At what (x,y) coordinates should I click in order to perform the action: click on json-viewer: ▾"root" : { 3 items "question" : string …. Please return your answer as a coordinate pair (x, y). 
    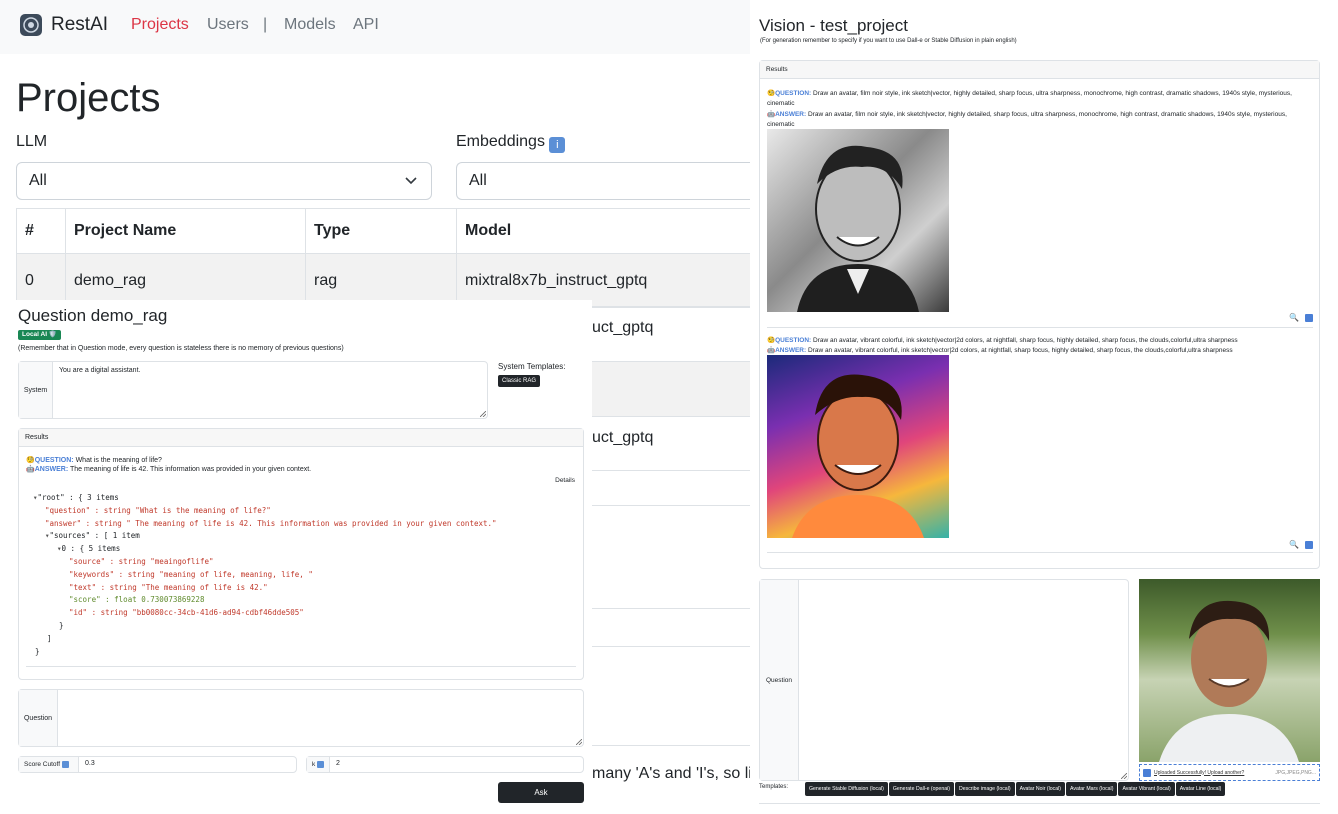
    Looking at the image, I should click on (265, 575).